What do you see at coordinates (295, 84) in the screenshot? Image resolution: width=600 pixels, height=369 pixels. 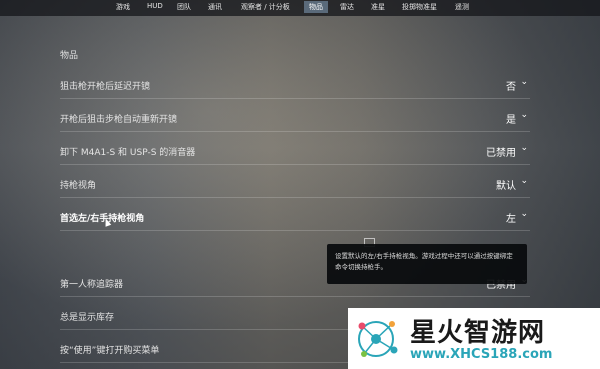 I see `setting-row-sniper-delay-scope: 狙击枪开枪后延迟开镜 否 ⌄` at bounding box center [295, 84].